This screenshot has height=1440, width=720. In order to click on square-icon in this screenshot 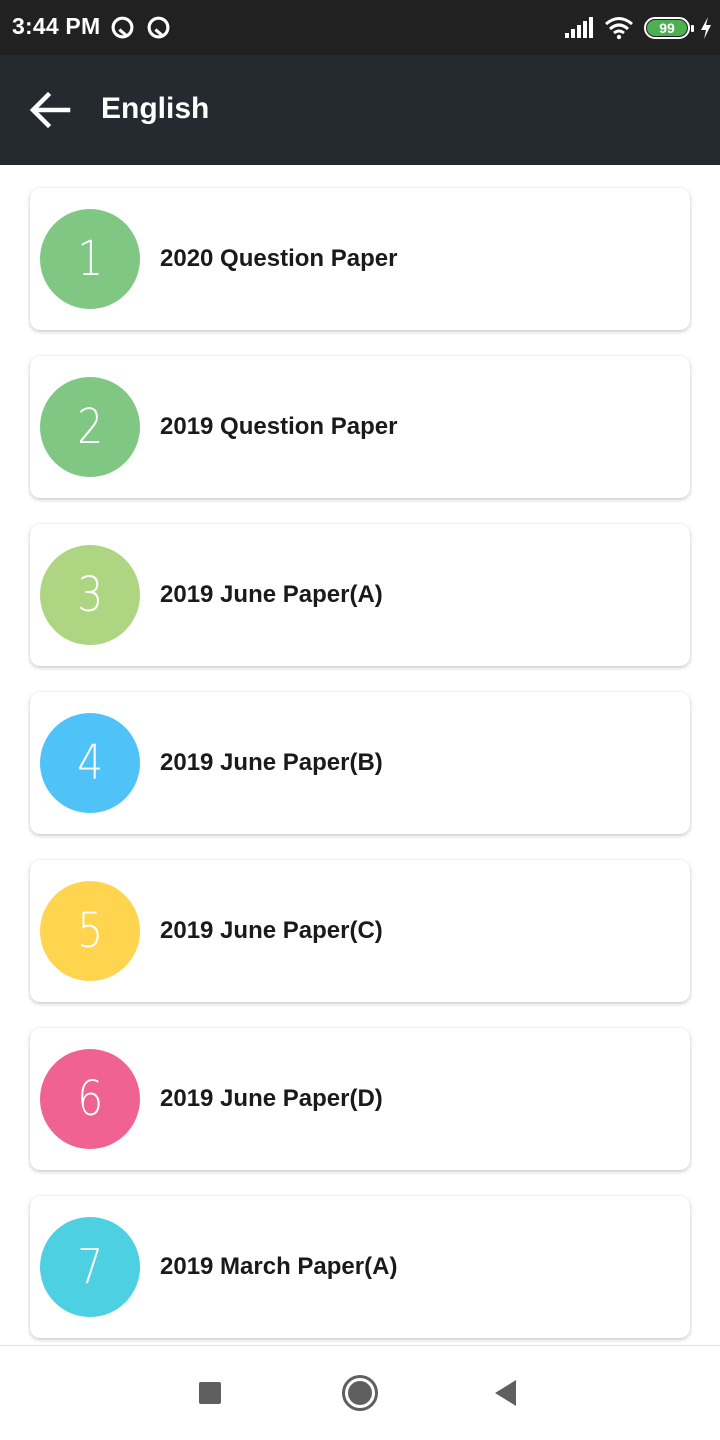, I will do `click(210, 1393)`.